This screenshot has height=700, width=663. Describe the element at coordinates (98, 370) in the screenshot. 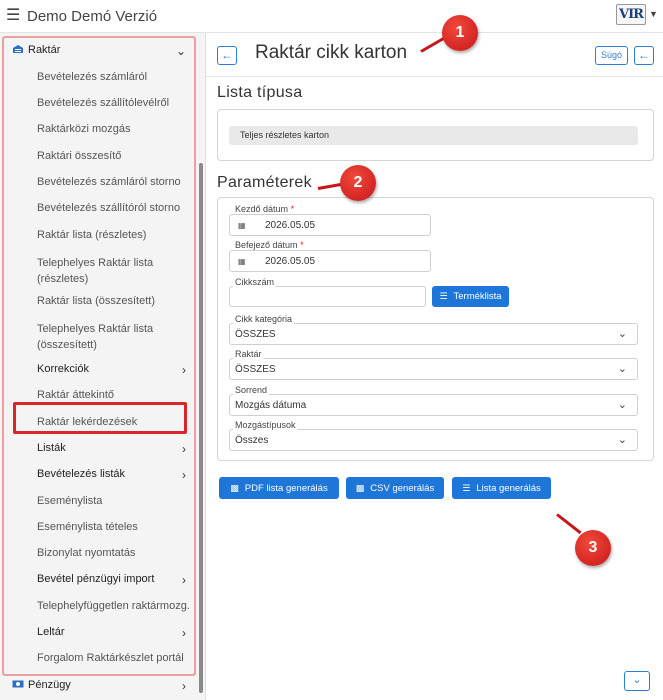

I see `sidebar-item-korrekciok: Korrekciók ›` at that location.